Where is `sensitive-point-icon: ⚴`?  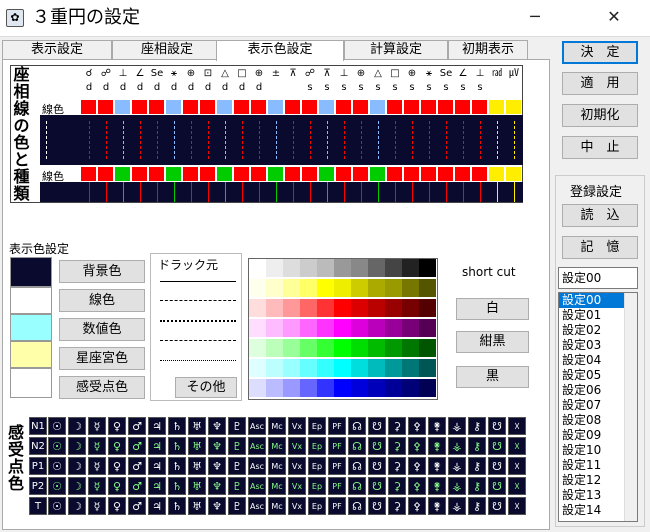
sensitive-point-icon: ⚴ is located at coordinates (417, 506).